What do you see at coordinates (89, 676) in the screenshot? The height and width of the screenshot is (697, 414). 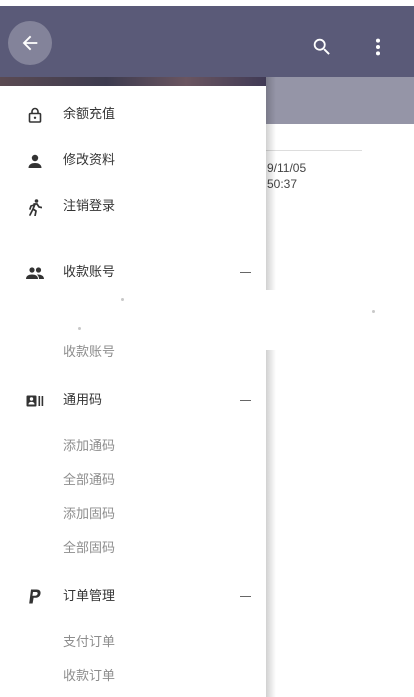 I see `submenu-item-receipt-orders: 收款订单` at bounding box center [89, 676].